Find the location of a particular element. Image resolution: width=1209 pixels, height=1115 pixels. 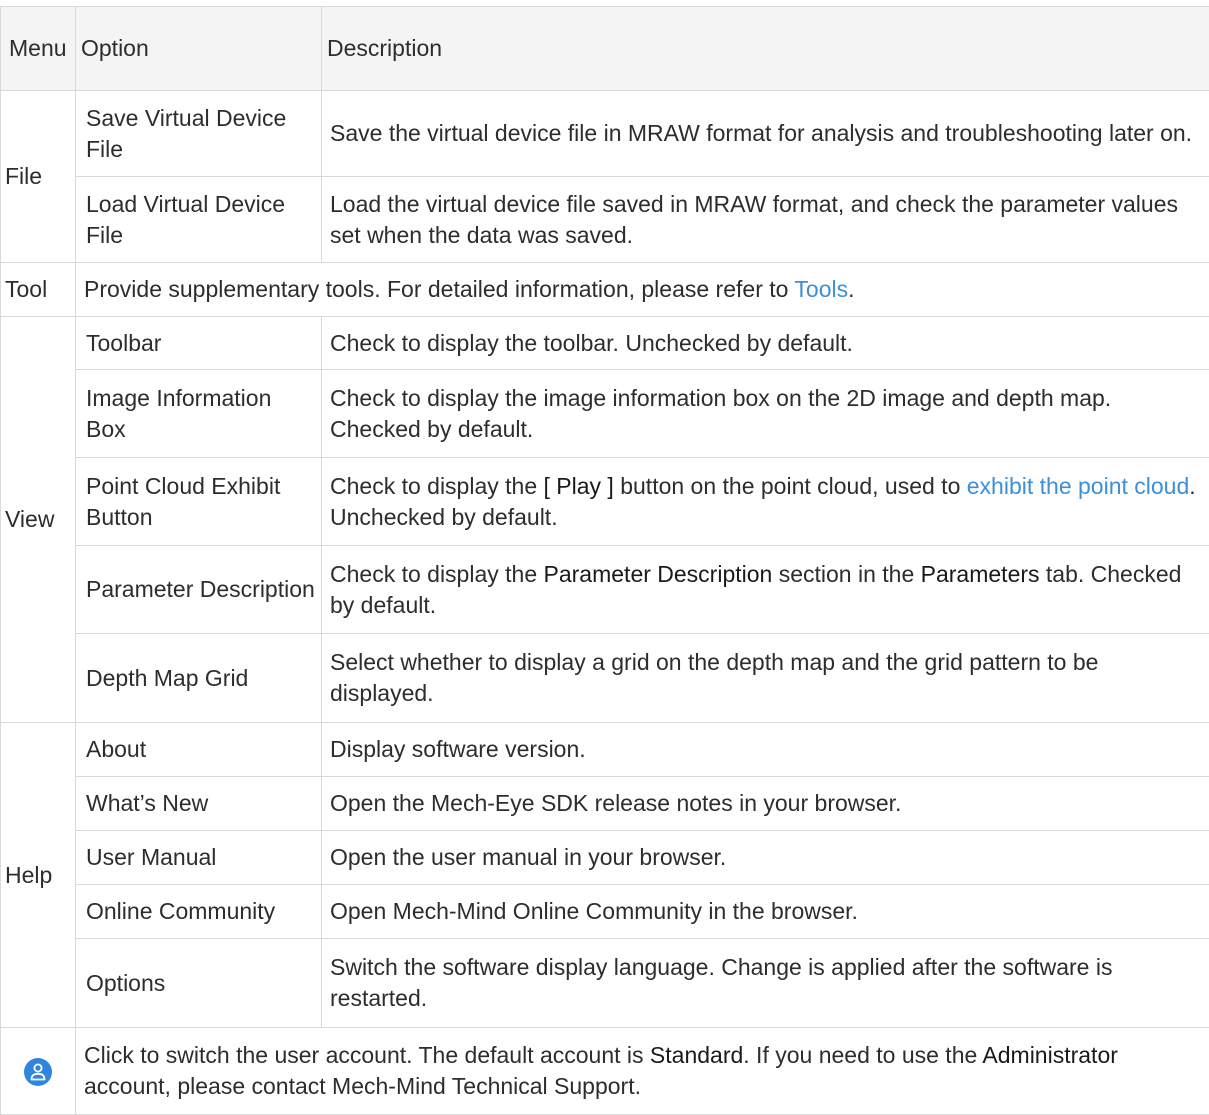

table-row: Help About Display software version. is located at coordinates (605, 750).